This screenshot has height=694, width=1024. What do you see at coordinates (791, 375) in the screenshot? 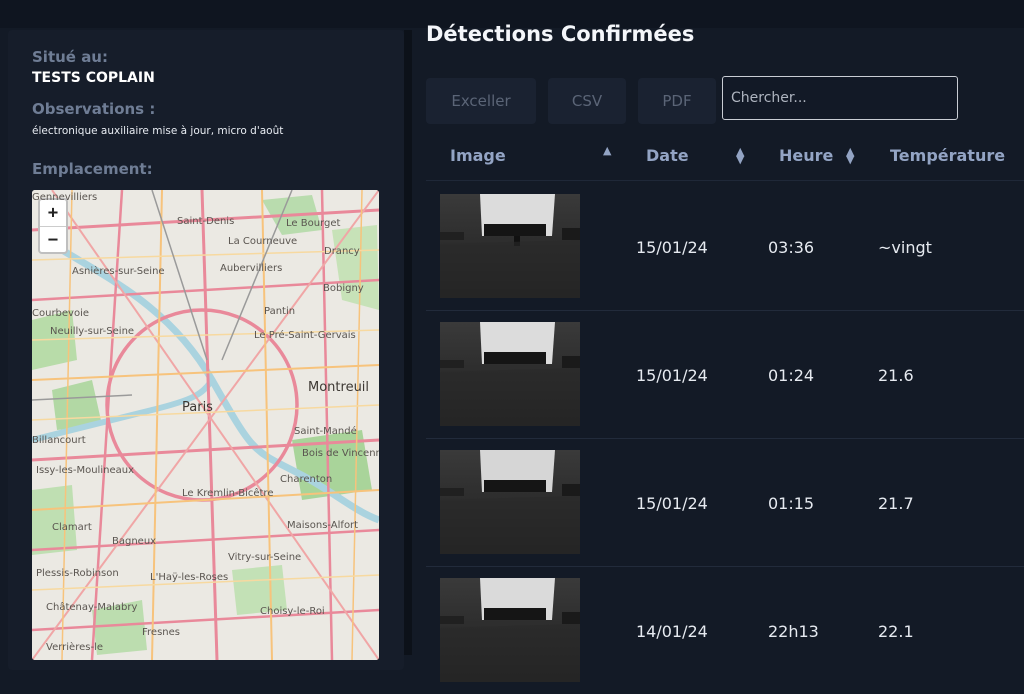
I see `time-cell: 01:24` at bounding box center [791, 375].